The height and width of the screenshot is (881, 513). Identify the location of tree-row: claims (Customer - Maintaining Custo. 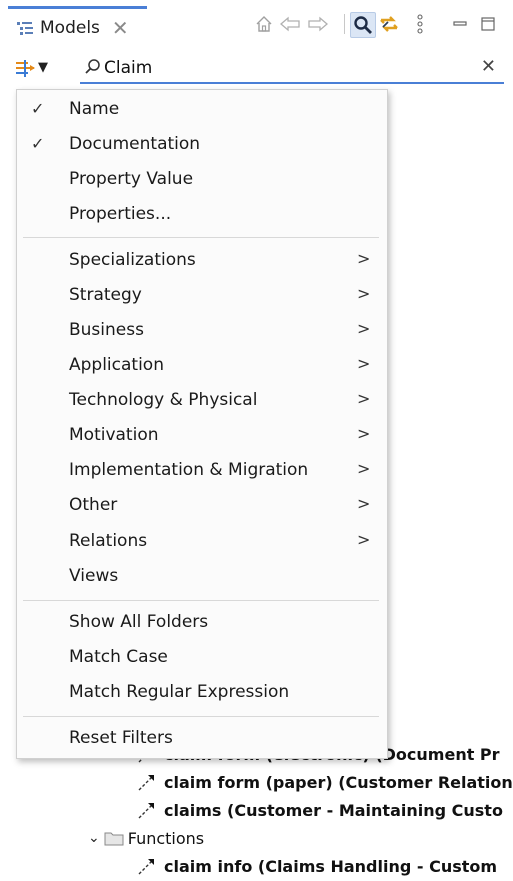
(319, 810).